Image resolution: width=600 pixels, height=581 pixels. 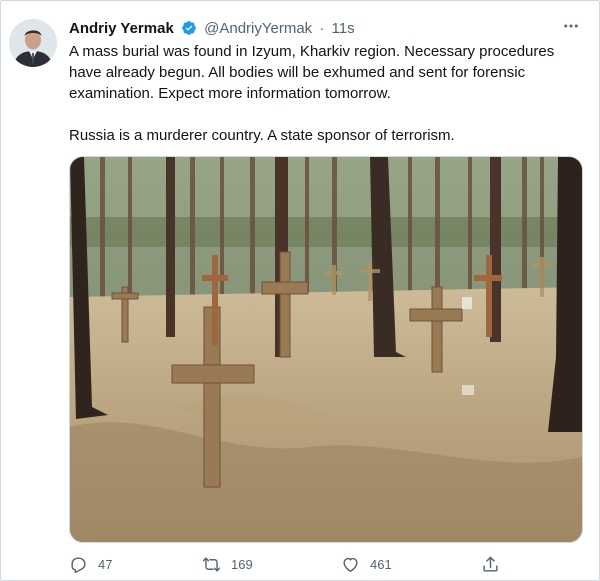 What do you see at coordinates (366, 564) in the screenshot?
I see `like-button: 461` at bounding box center [366, 564].